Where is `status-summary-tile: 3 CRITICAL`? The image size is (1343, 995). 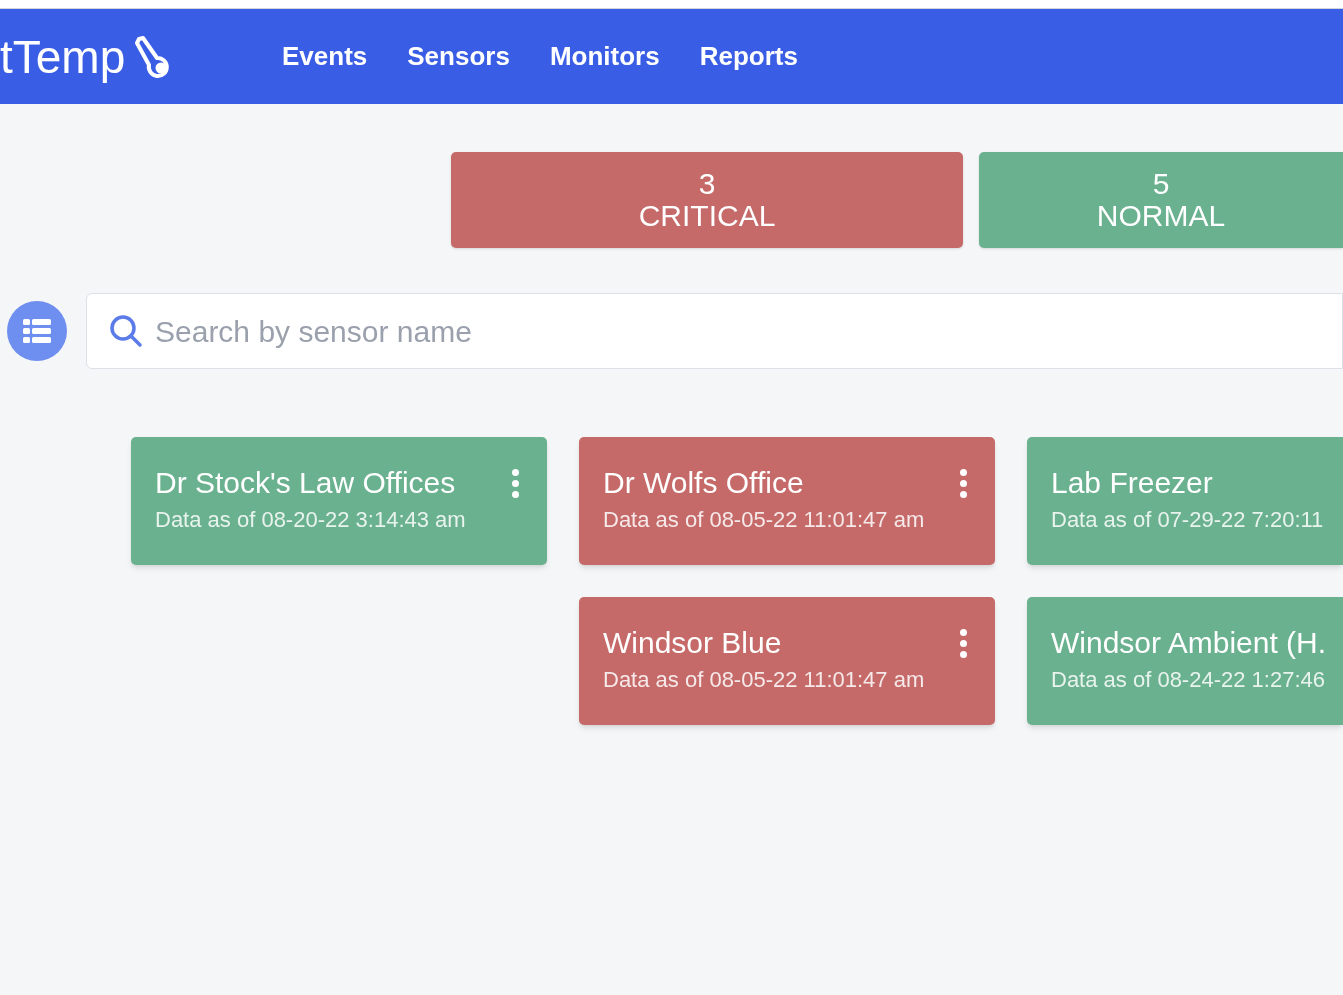 status-summary-tile: 3 CRITICAL is located at coordinates (707, 200).